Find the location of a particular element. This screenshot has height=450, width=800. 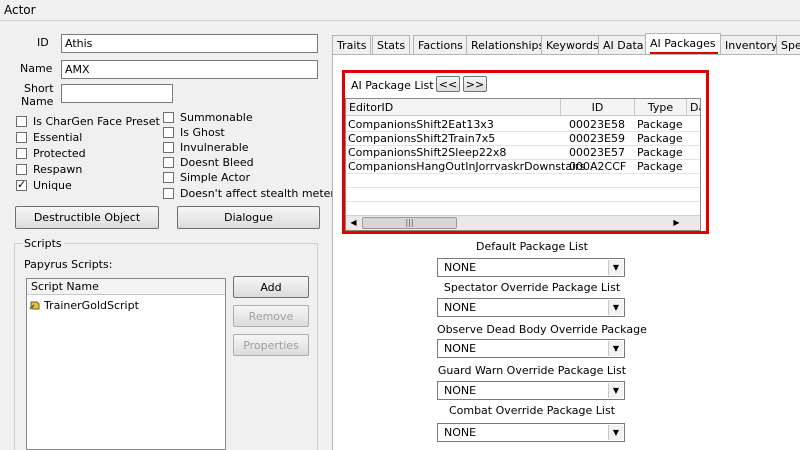

papyrus-scripts-label: Papyrus Scripts: is located at coordinates (68, 264).